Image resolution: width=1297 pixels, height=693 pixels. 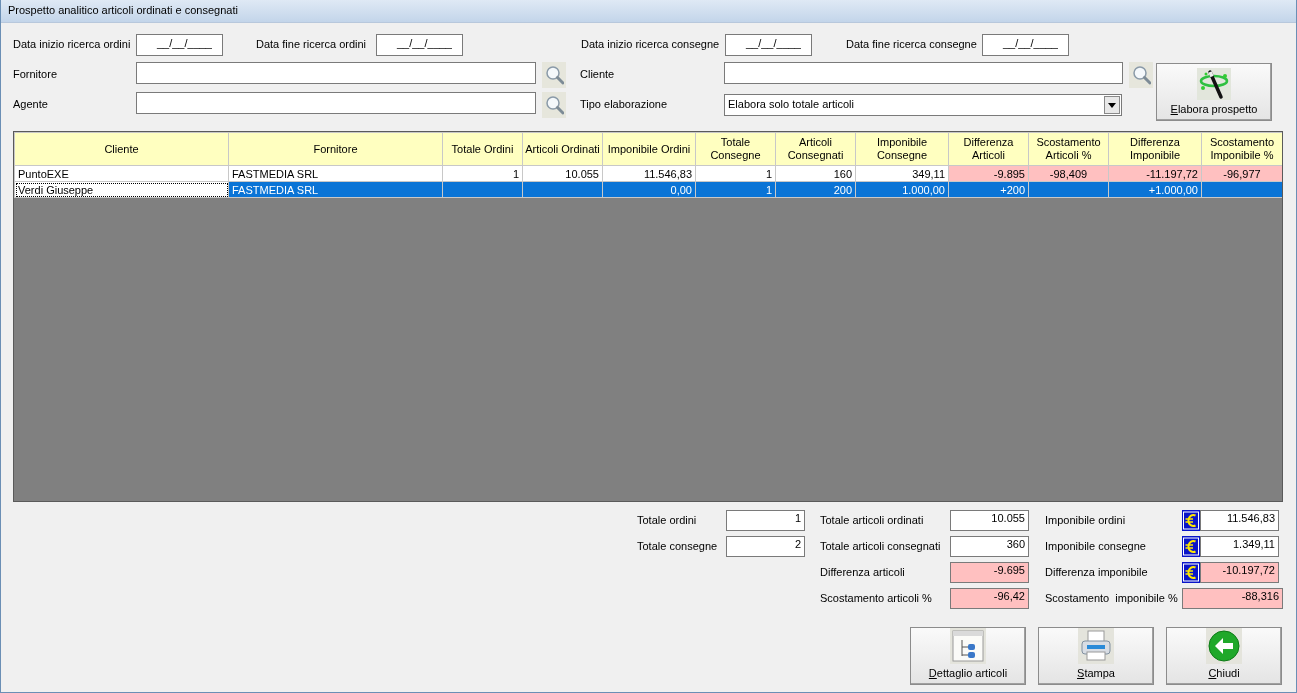 I want to click on field-label: Totale consegne, so click(x=678, y=546).